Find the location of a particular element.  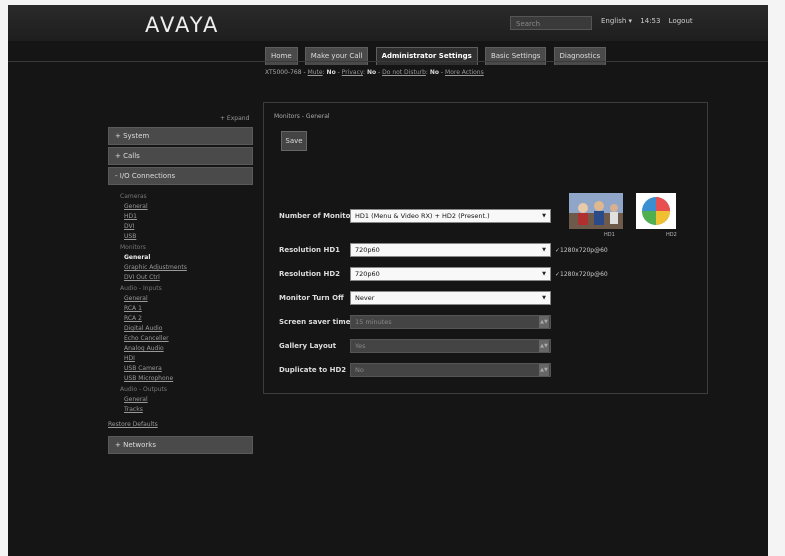

group-audio-outputs: Audio - Outputs is located at coordinates (144, 389).